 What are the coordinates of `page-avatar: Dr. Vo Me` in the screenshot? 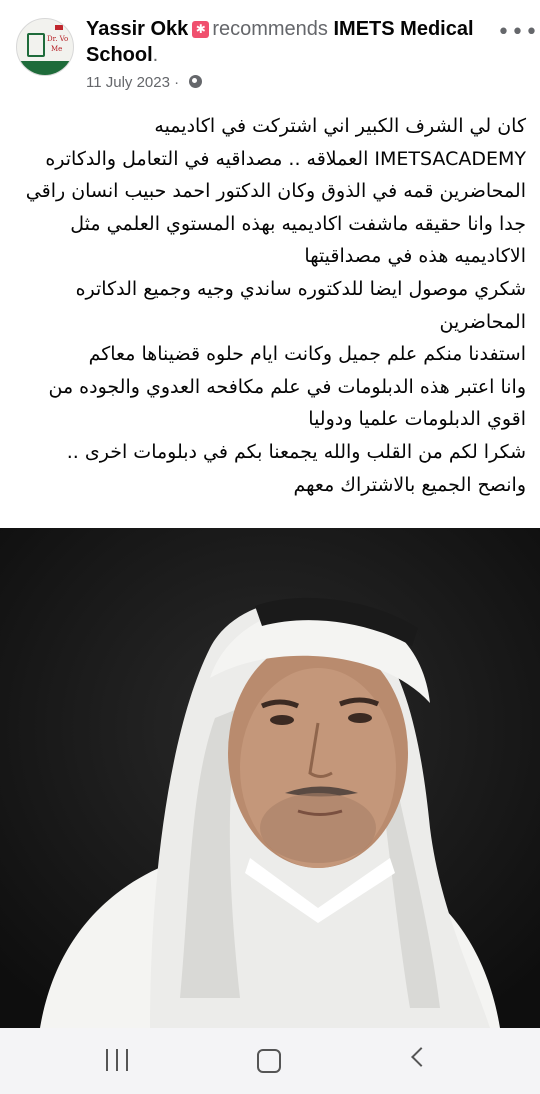 It's located at (45, 47).